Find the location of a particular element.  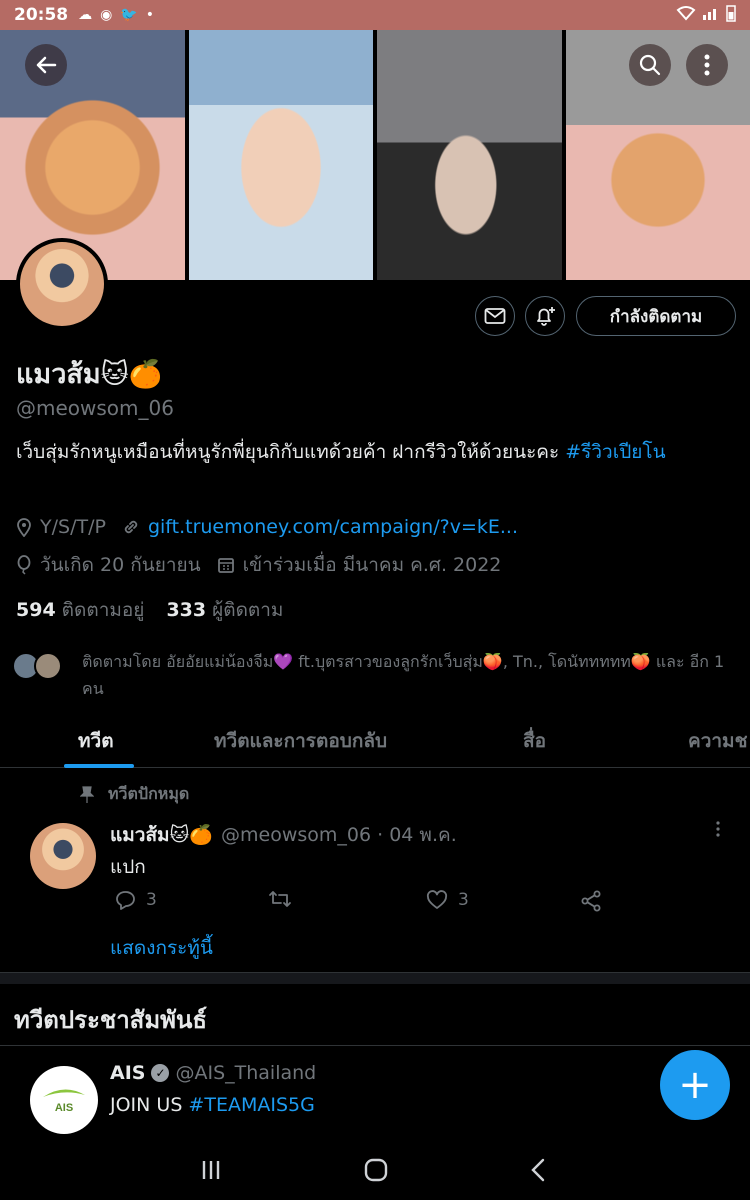

bell-plus-icon is located at coordinates (546, 316).